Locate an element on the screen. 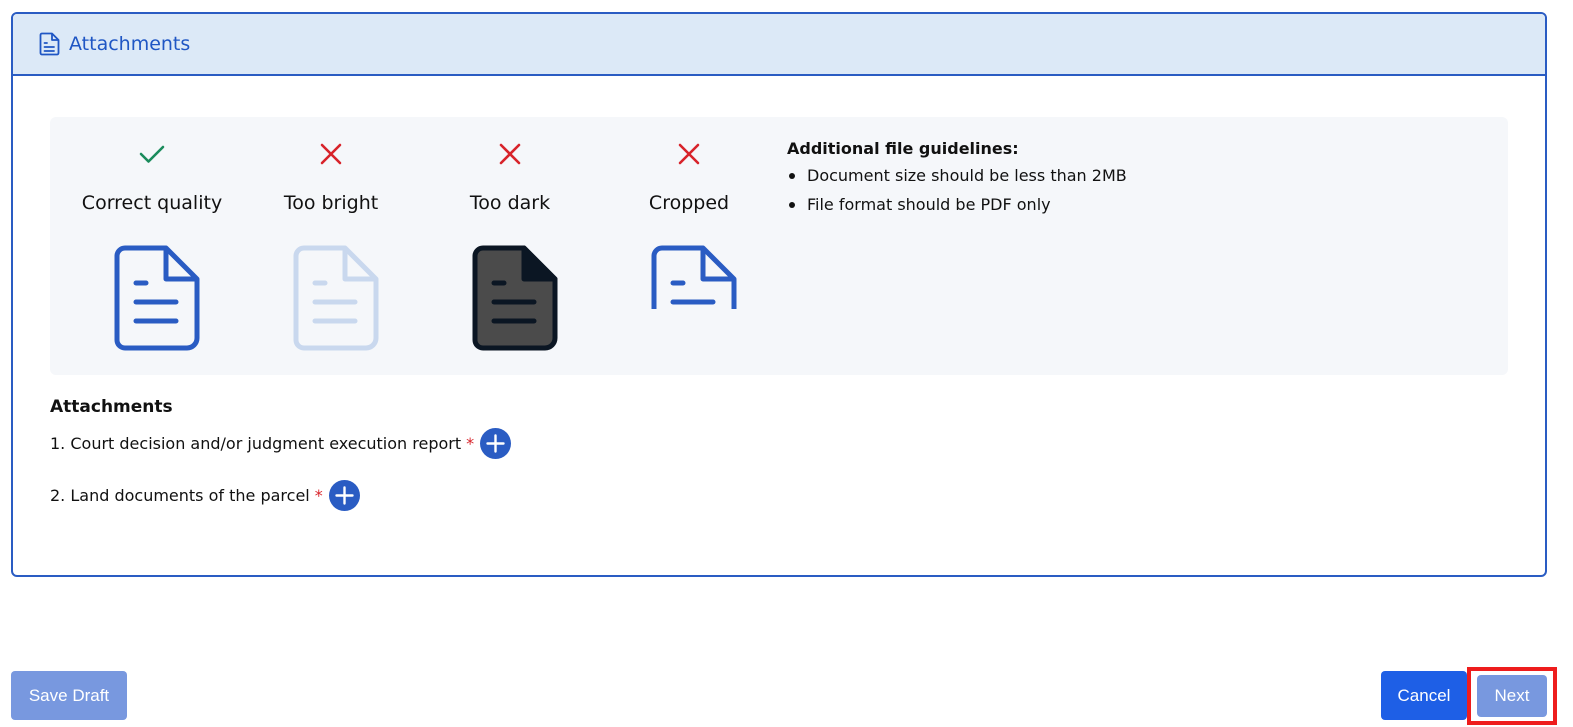 This screenshot has width=1573, height=727. quality-label: Too dark is located at coordinates (510, 203).